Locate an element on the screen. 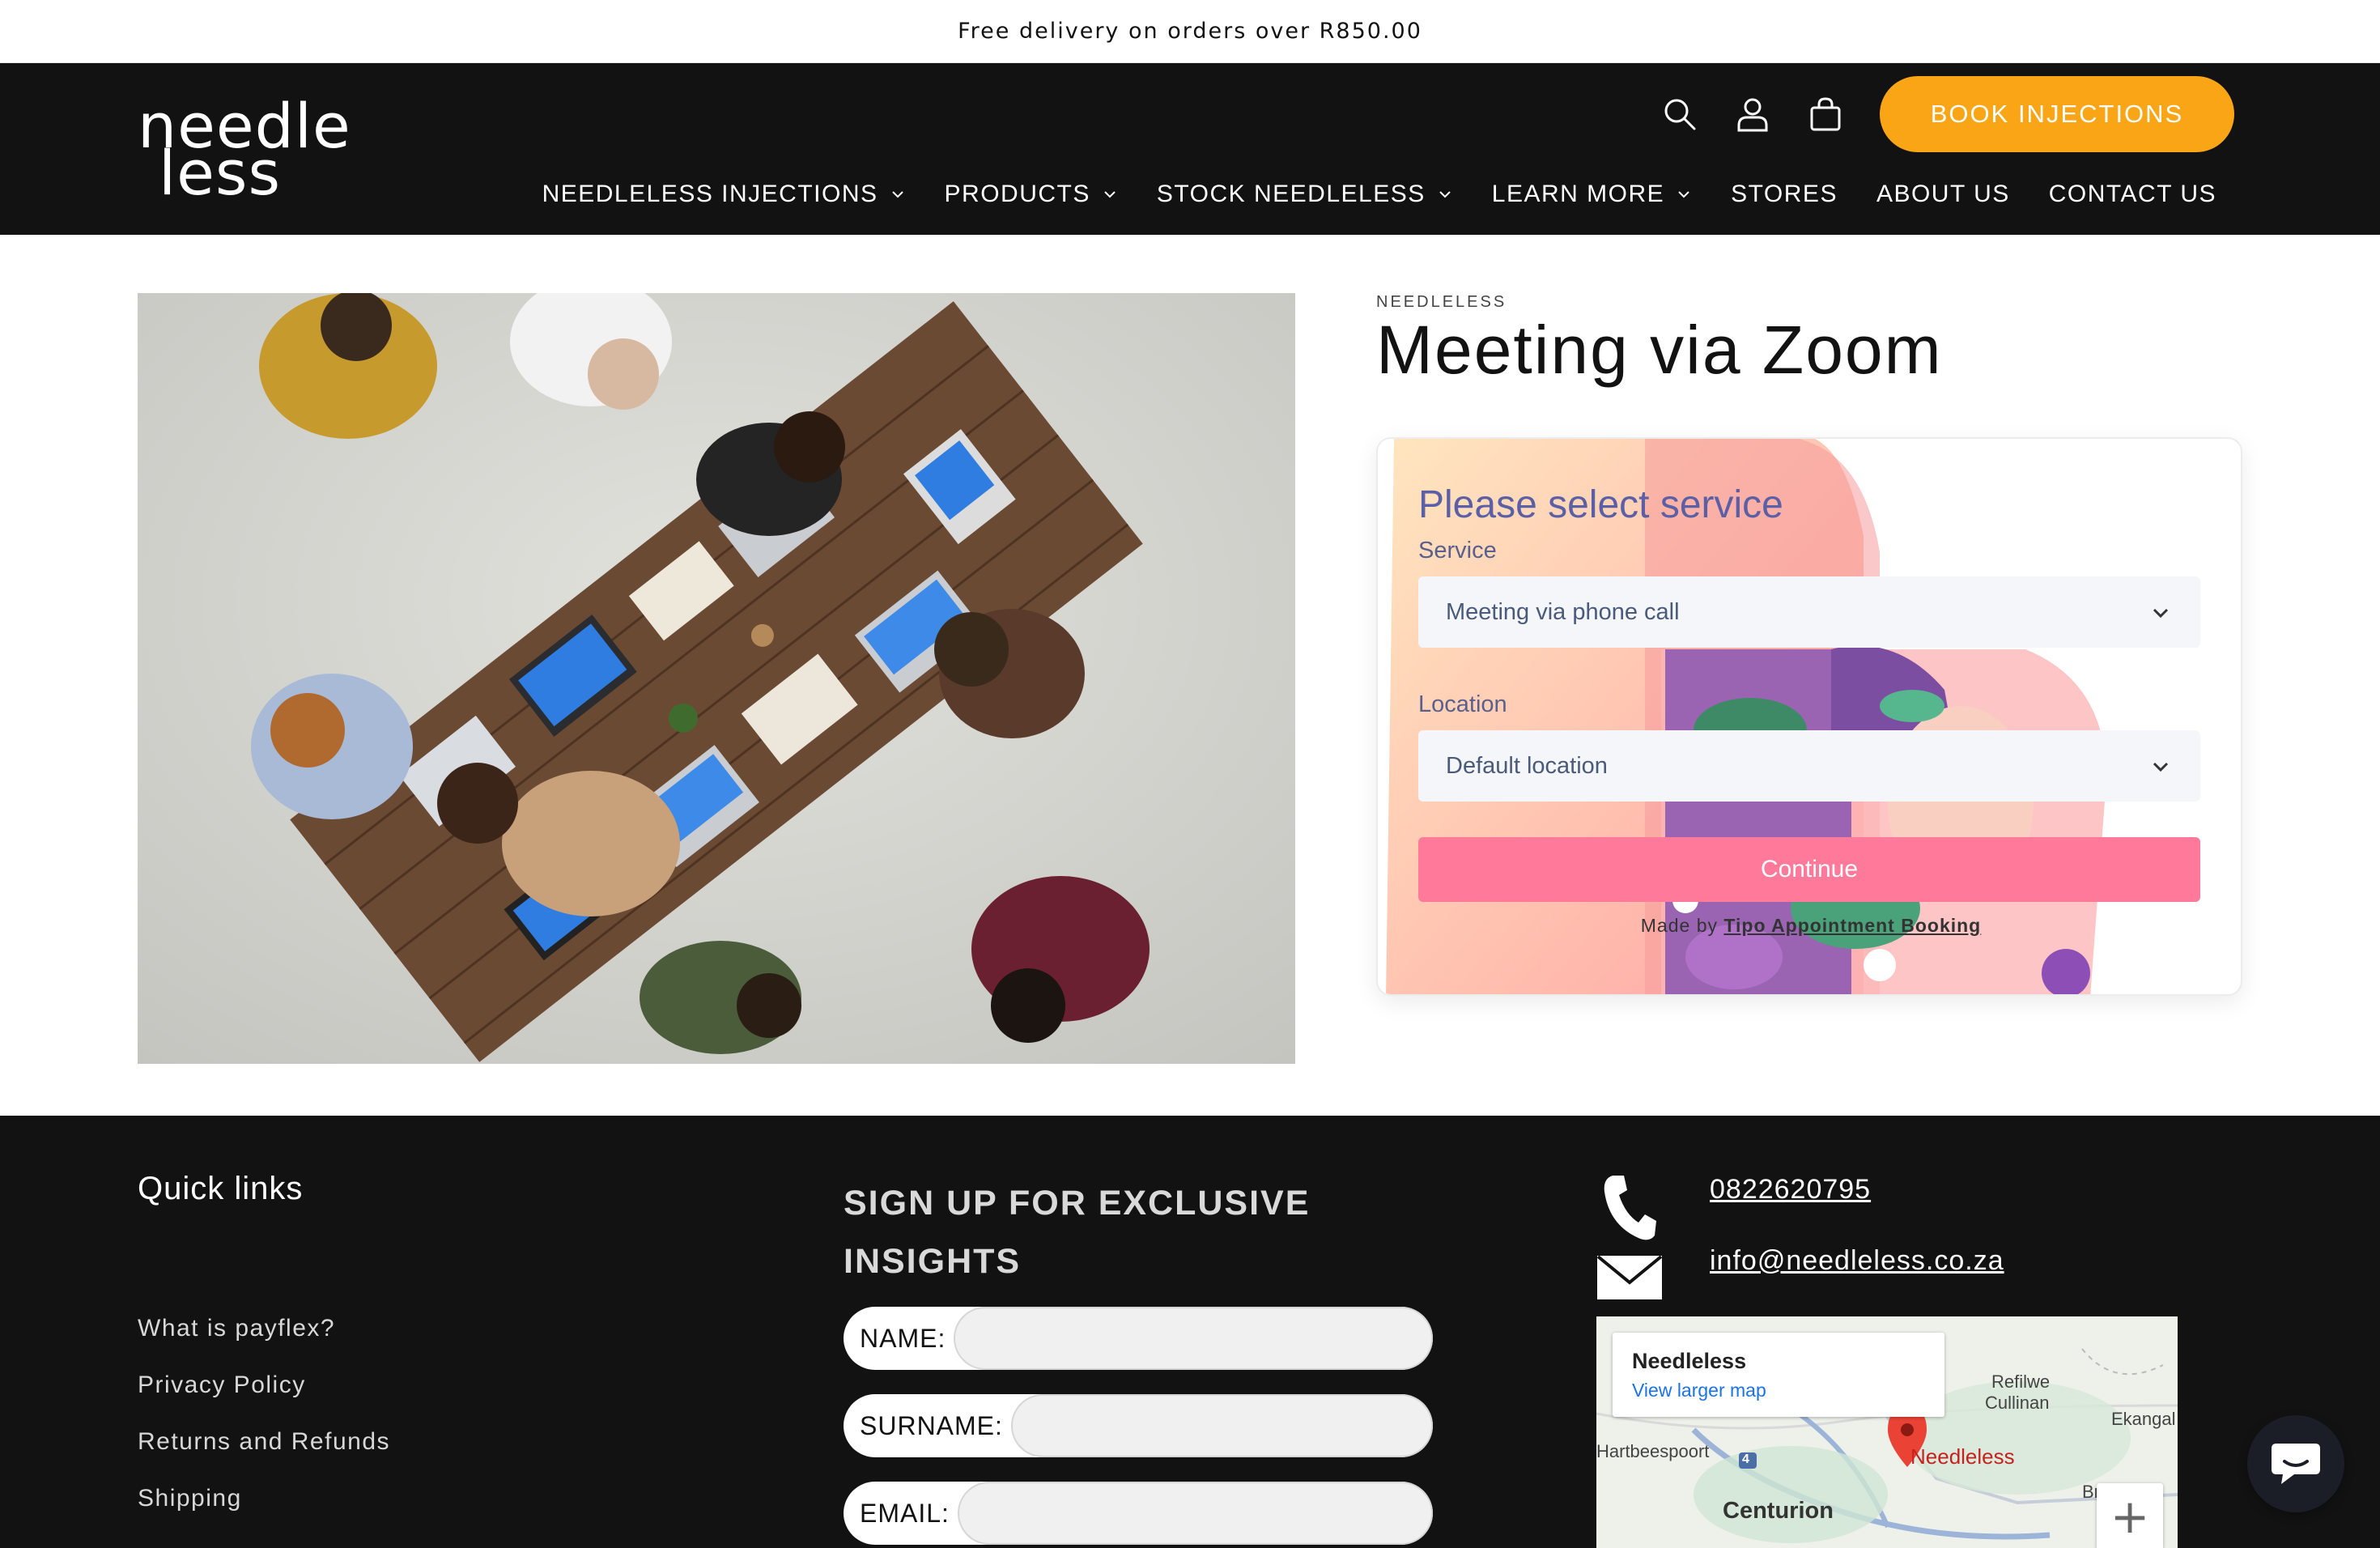 Image resolution: width=2380 pixels, height=1548 pixels. nav-learn-more: LEARN MORE is located at coordinates (1592, 194).